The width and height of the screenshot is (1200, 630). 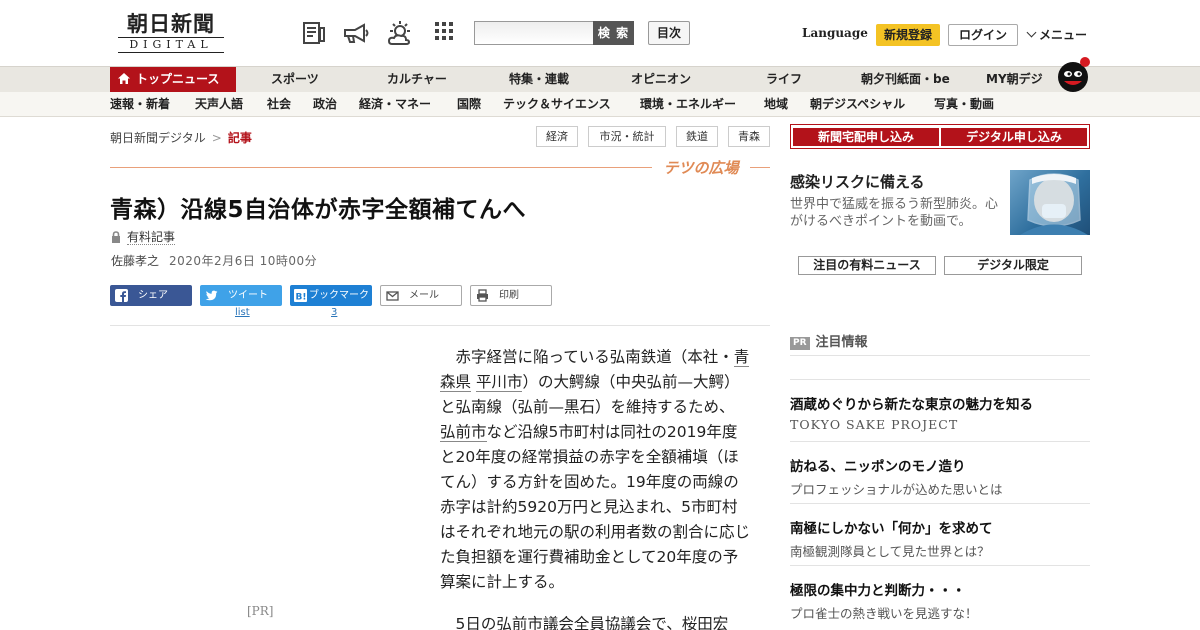 I want to click on pr-item-sub: プロフェッショナルが込めた思いとは, so click(x=896, y=489).